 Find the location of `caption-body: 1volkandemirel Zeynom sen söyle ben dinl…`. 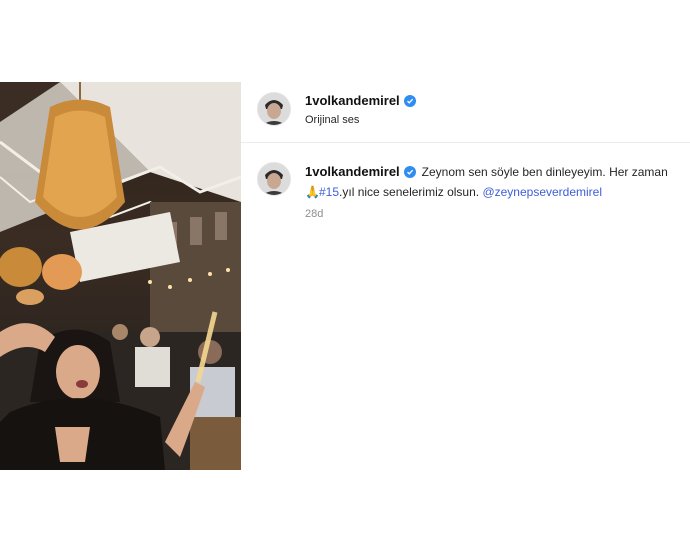

caption-body: 1volkandemirel Zeynom sen söyle ben dinl… is located at coordinates (486, 193).